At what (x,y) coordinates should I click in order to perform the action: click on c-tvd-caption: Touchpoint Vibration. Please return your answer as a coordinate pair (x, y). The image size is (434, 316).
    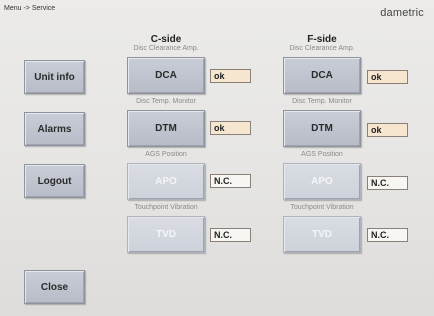
    Looking at the image, I should click on (166, 207).